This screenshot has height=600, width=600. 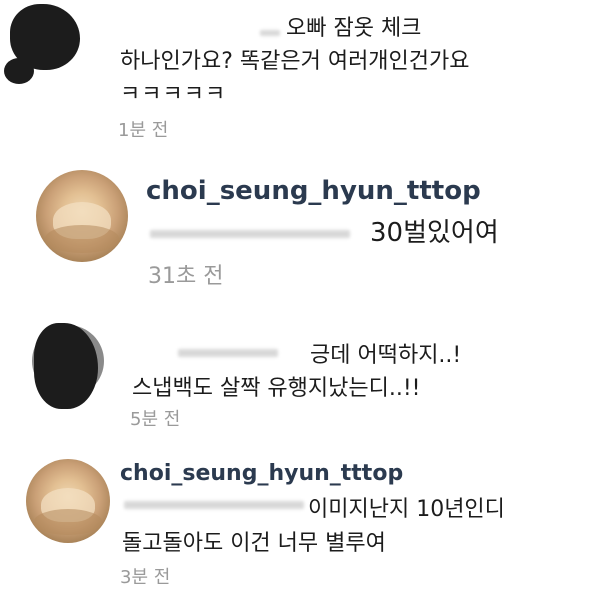 What do you see at coordinates (19, 71) in the screenshot?
I see `redaction-blot` at bounding box center [19, 71].